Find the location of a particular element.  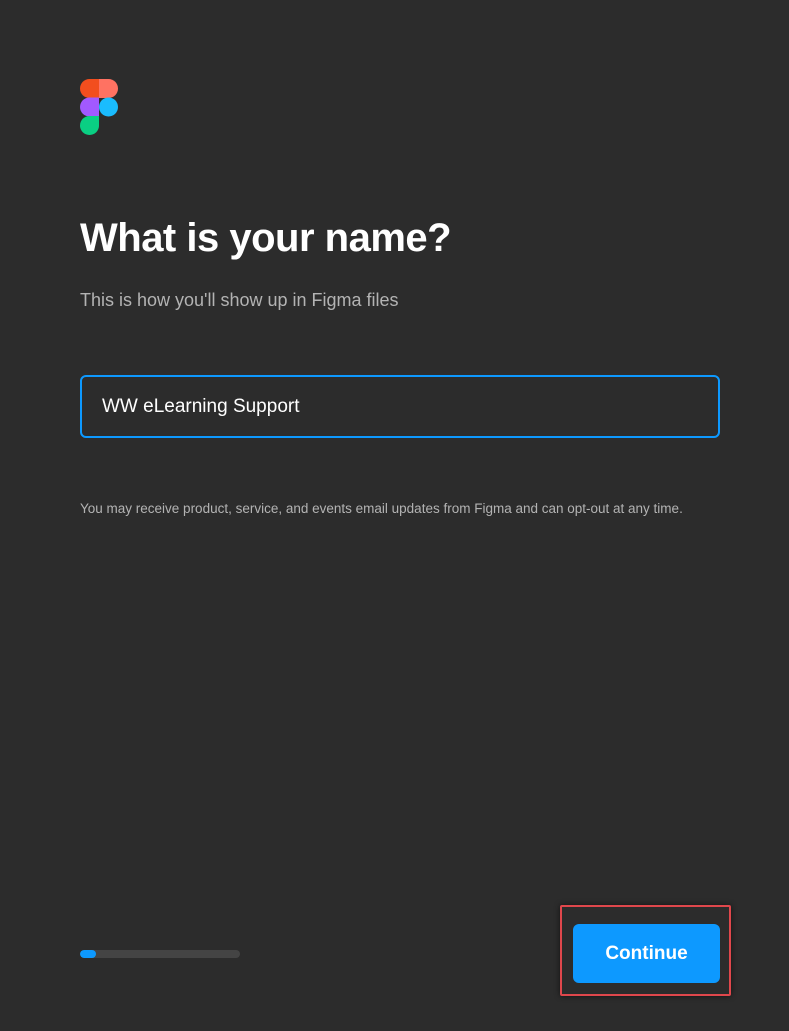

progress-fill is located at coordinates (88, 954).